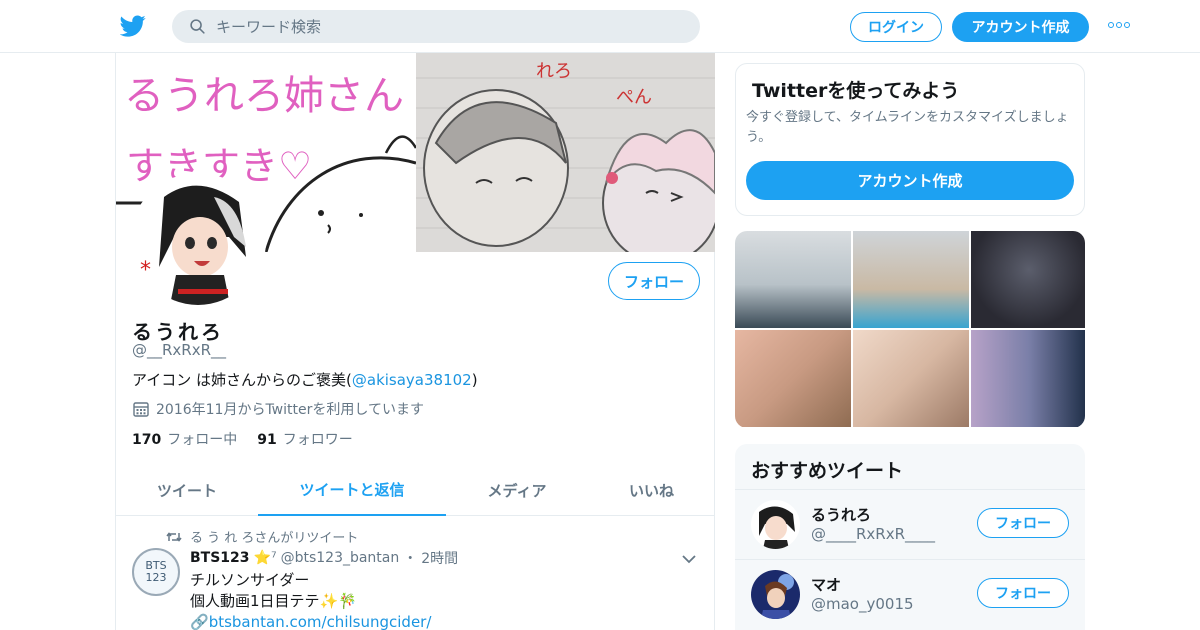  What do you see at coordinates (250, 580) in the screenshot?
I see `tweet-line1: チルソンサイダー` at bounding box center [250, 580].